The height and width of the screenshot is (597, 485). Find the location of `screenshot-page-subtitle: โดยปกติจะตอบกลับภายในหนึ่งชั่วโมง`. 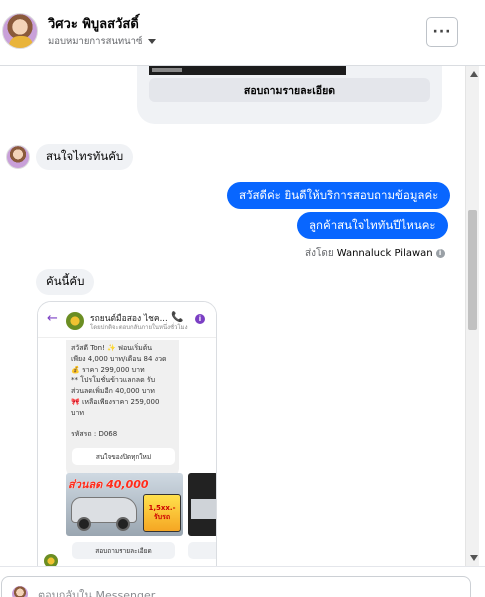

screenshot-page-subtitle: โดยปกติจะตอบกลับภายในหนึ่งชั่วโมง is located at coordinates (139, 327).